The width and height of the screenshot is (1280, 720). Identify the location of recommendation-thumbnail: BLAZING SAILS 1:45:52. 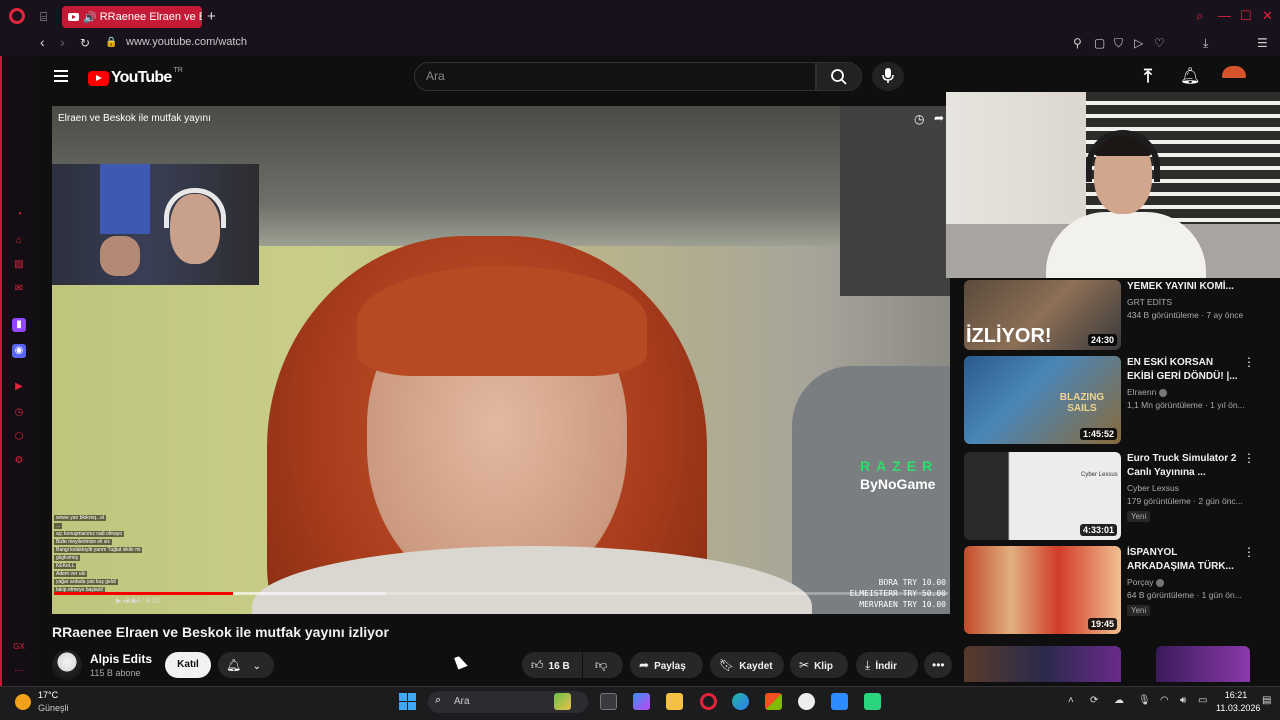
(1042, 400).